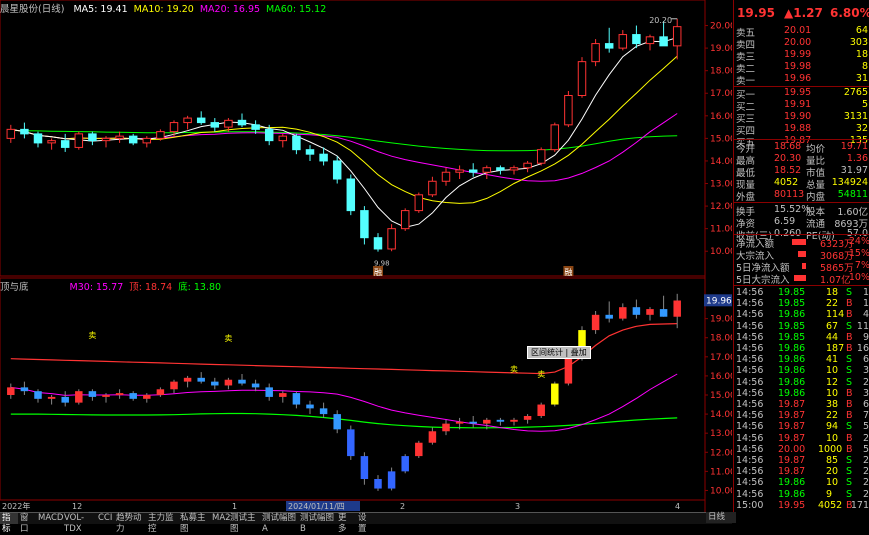 This screenshot has height=535, width=869. I want to click on trade-price: 19.87, so click(792, 438).